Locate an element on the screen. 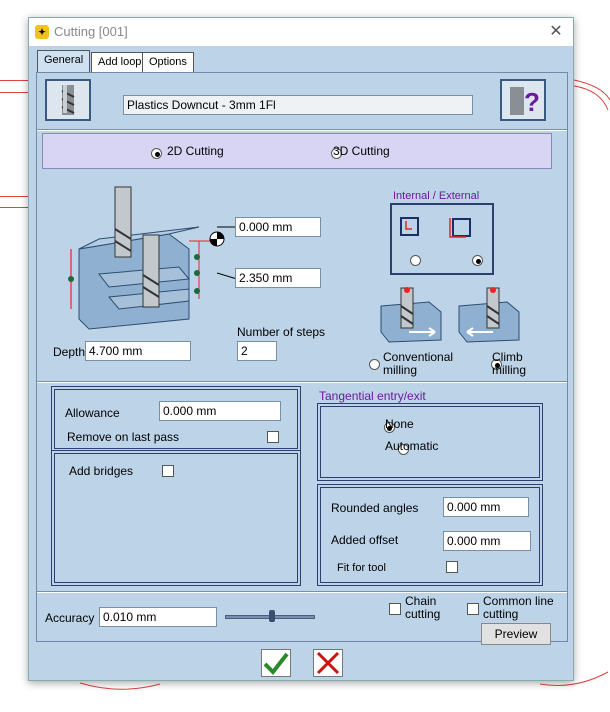 The width and height of the screenshot is (610, 712). app-icon: ✦ is located at coordinates (42, 32).